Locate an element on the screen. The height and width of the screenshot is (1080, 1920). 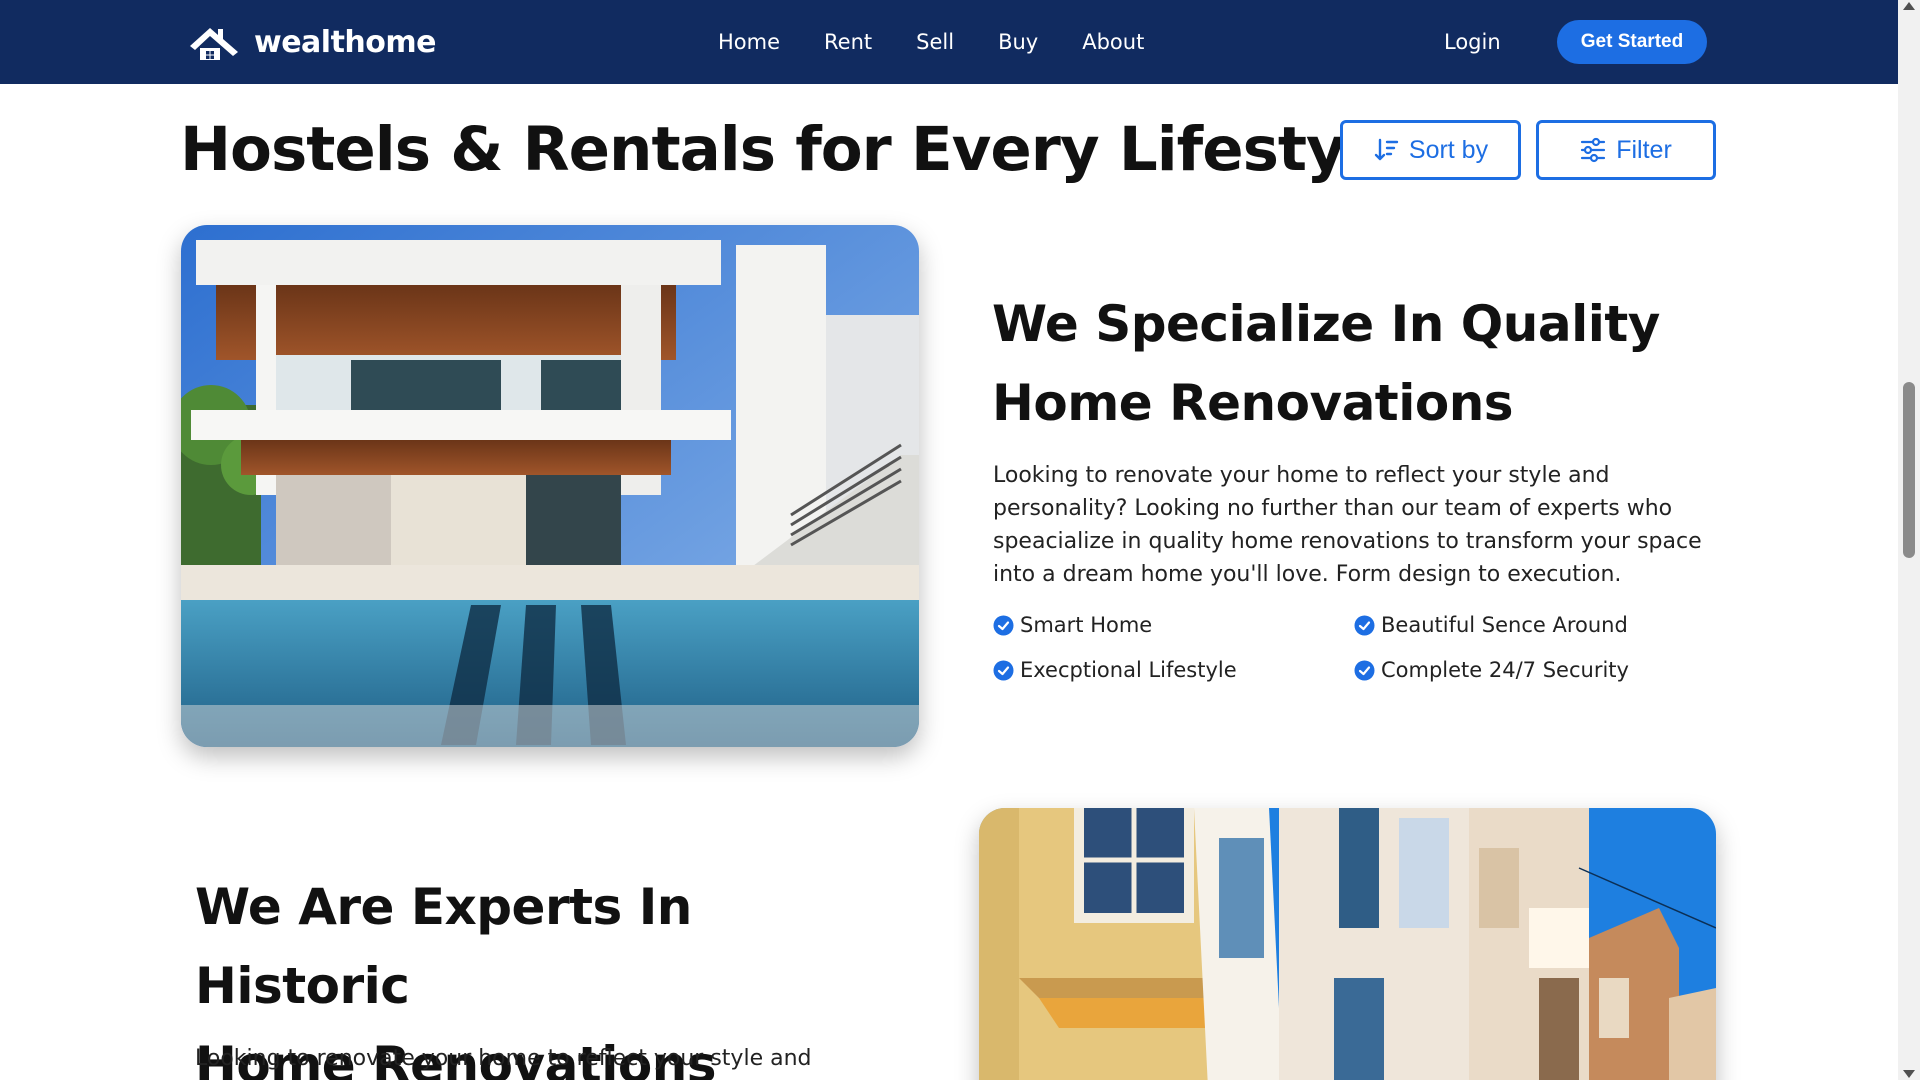
feature-item: Smart Home is located at coordinates (1173, 625).